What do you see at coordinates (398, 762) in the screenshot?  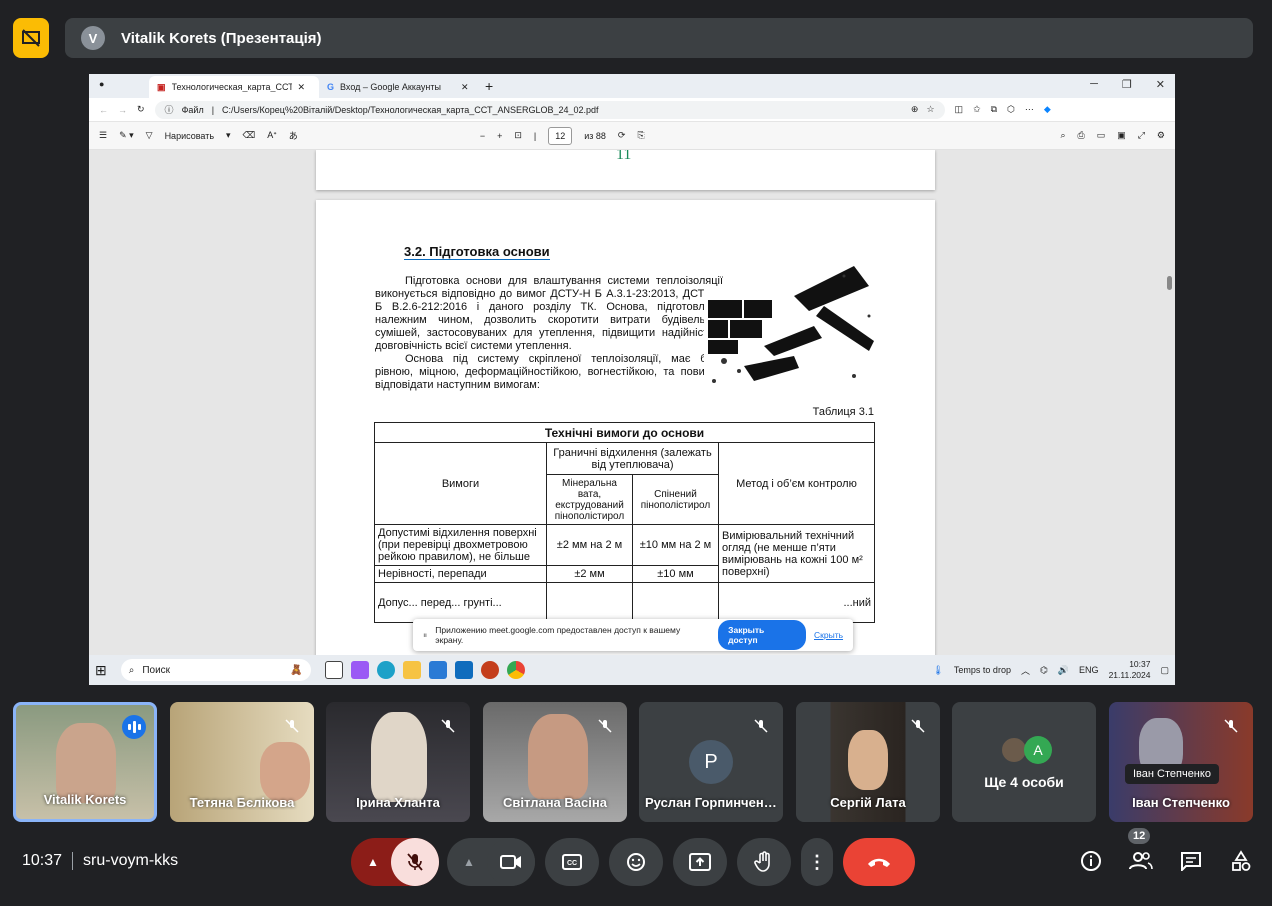 I see `participant-tile: Ірина Хланта` at bounding box center [398, 762].